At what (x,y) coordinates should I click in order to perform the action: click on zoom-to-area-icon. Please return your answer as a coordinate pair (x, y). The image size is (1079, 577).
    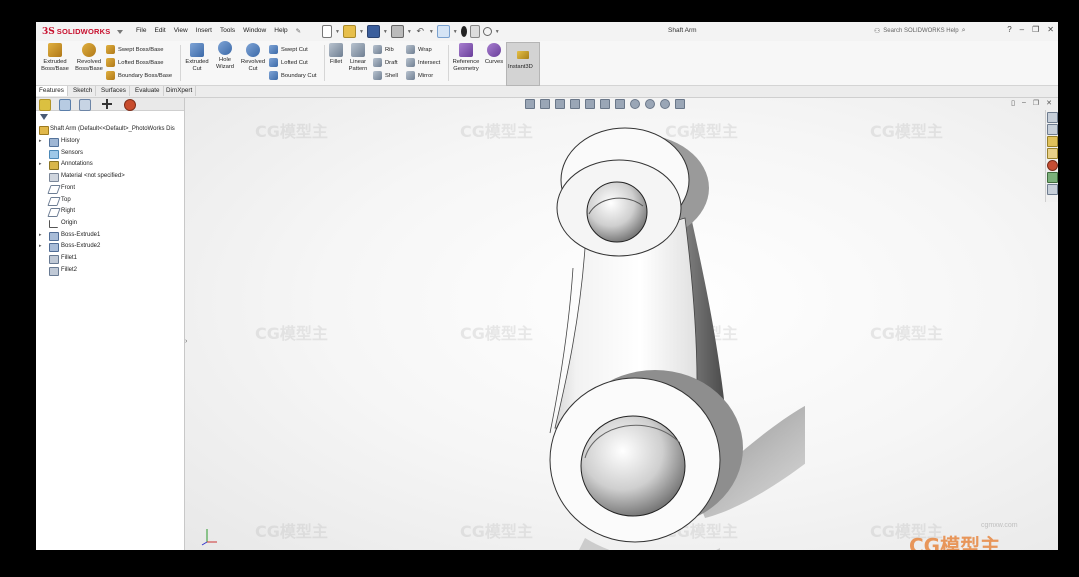
    Looking at the image, I should click on (545, 104).